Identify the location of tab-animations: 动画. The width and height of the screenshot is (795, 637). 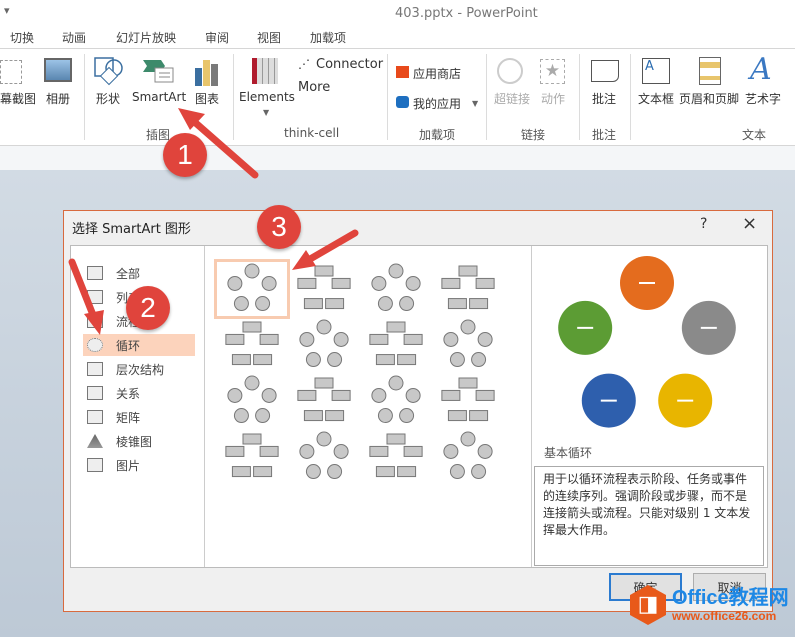
(74, 37).